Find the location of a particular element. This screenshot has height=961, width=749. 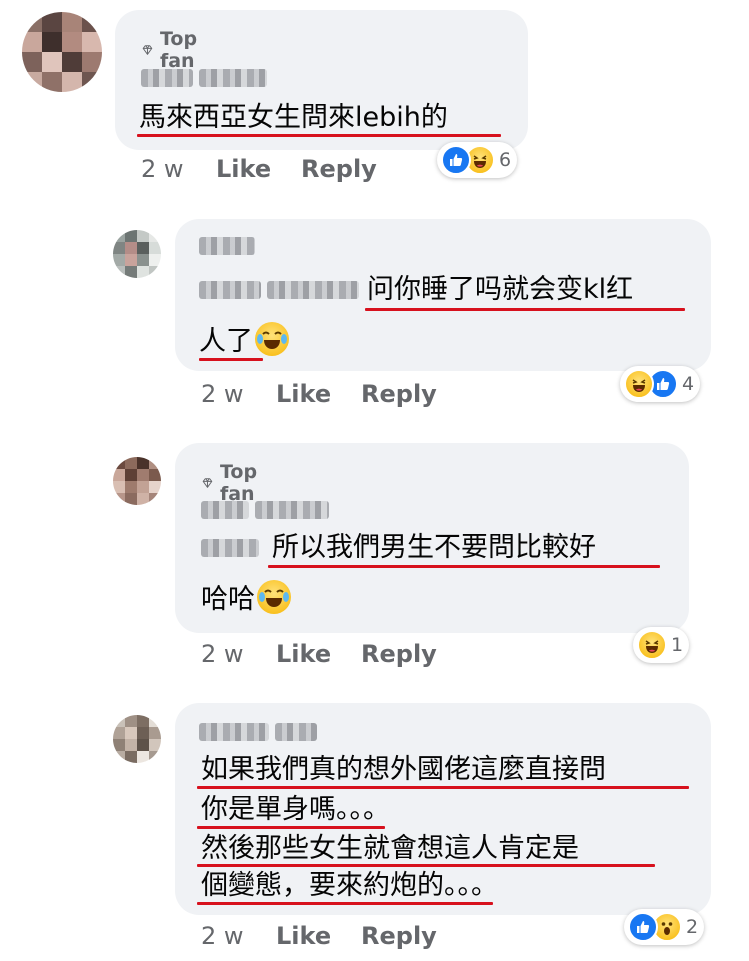

reaction-summary: 6 is located at coordinates (477, 160).